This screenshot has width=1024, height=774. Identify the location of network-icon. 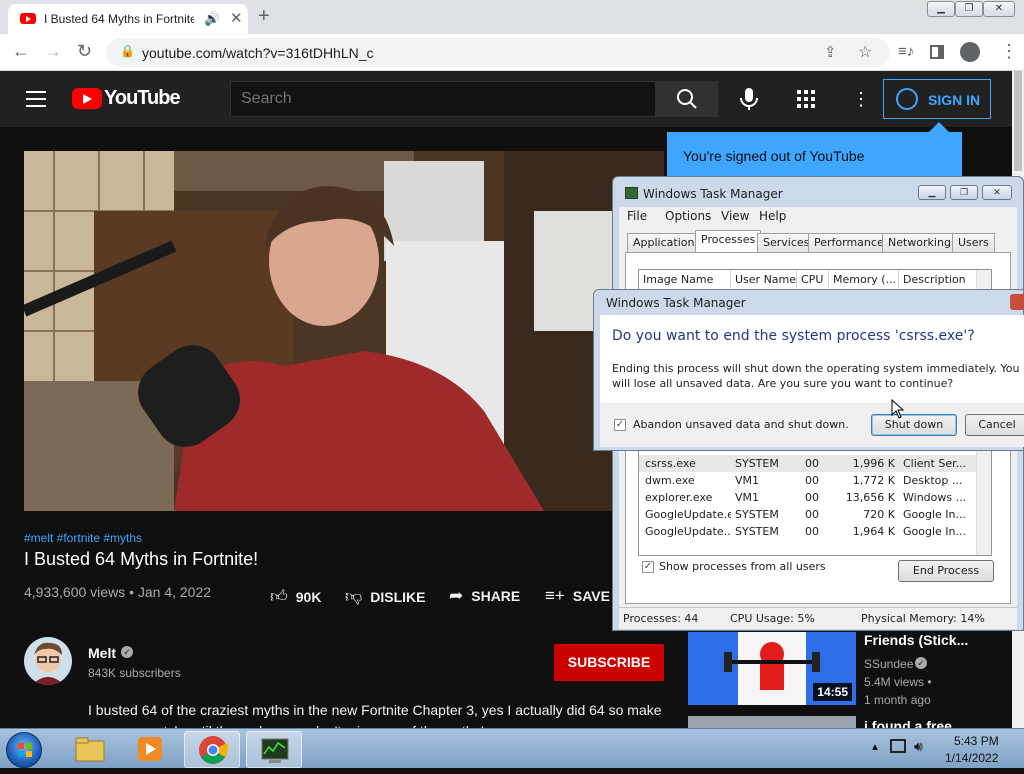
(898, 746).